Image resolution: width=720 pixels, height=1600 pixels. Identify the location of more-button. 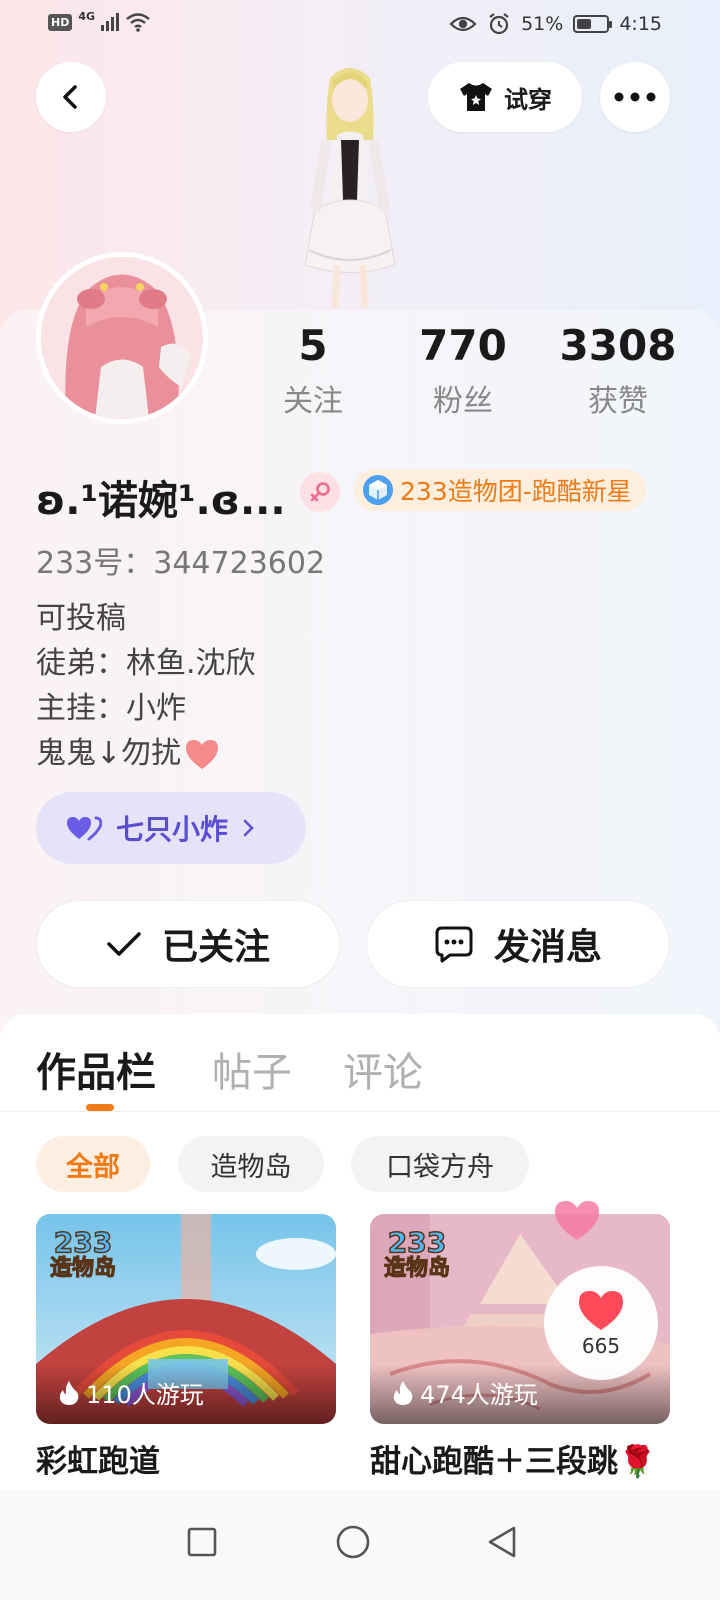
(635, 97).